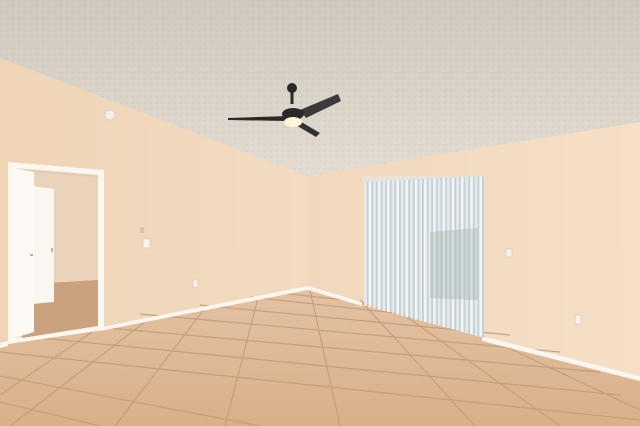  Describe the element at coordinates (142, 230) in the screenshot. I see `thermostat` at that location.